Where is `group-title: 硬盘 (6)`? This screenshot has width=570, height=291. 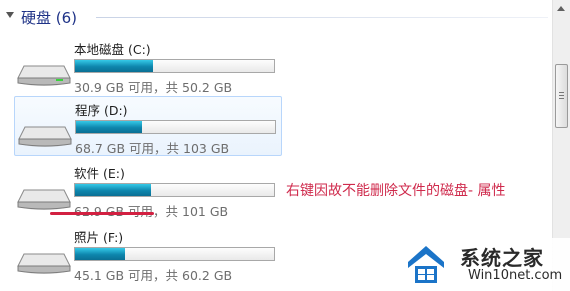
group-title: 硬盘 (6) is located at coordinates (49, 18).